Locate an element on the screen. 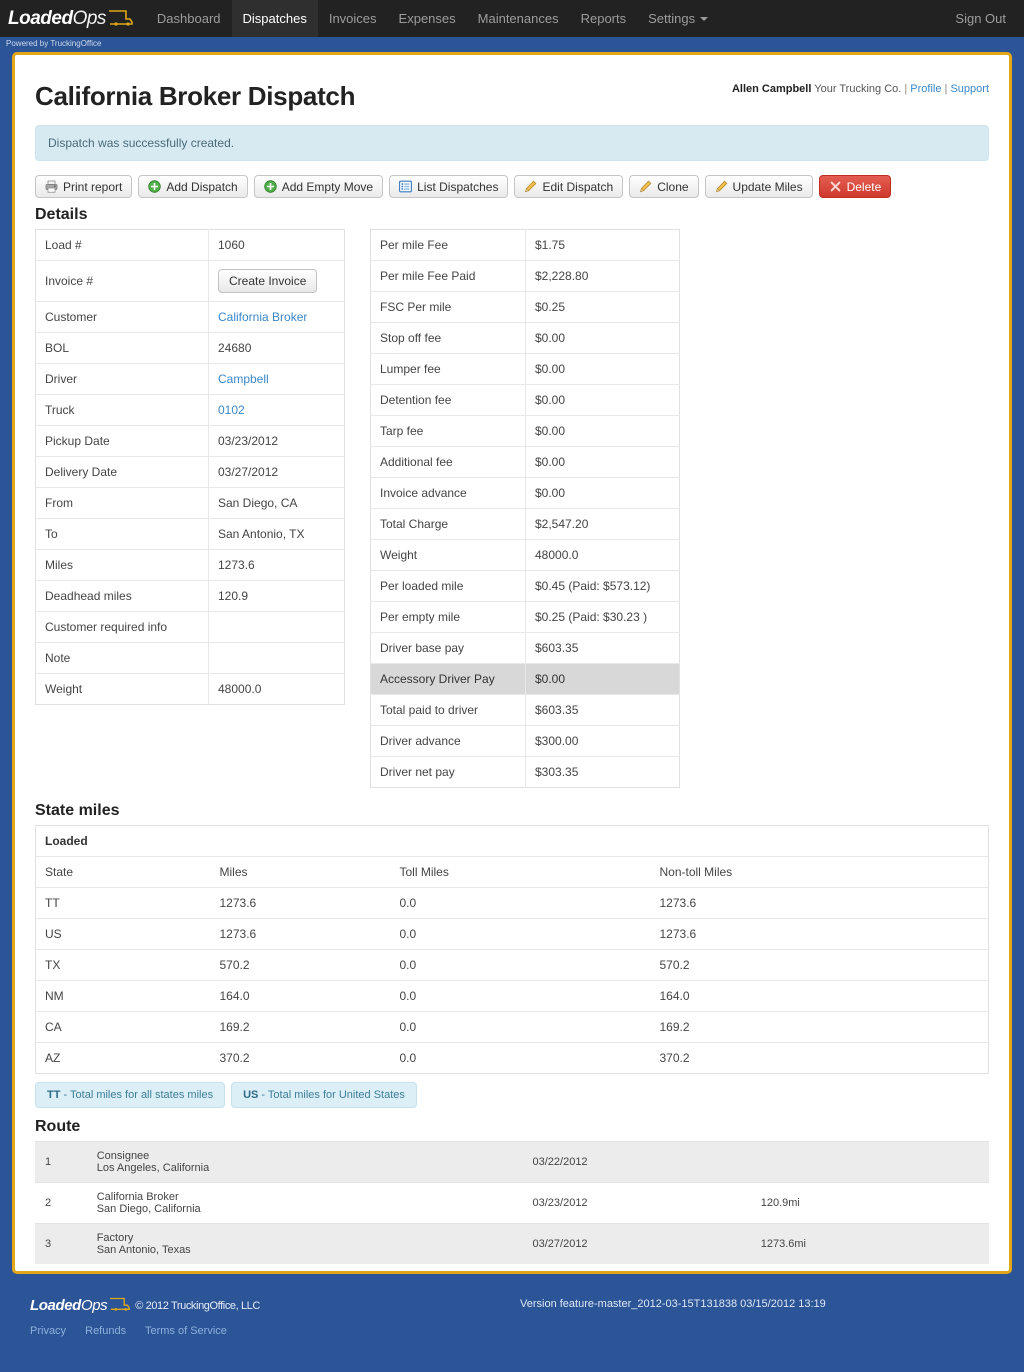 Image resolution: width=1024 pixels, height=1372 pixels. fee-label: Per loaded mile is located at coordinates (448, 586).